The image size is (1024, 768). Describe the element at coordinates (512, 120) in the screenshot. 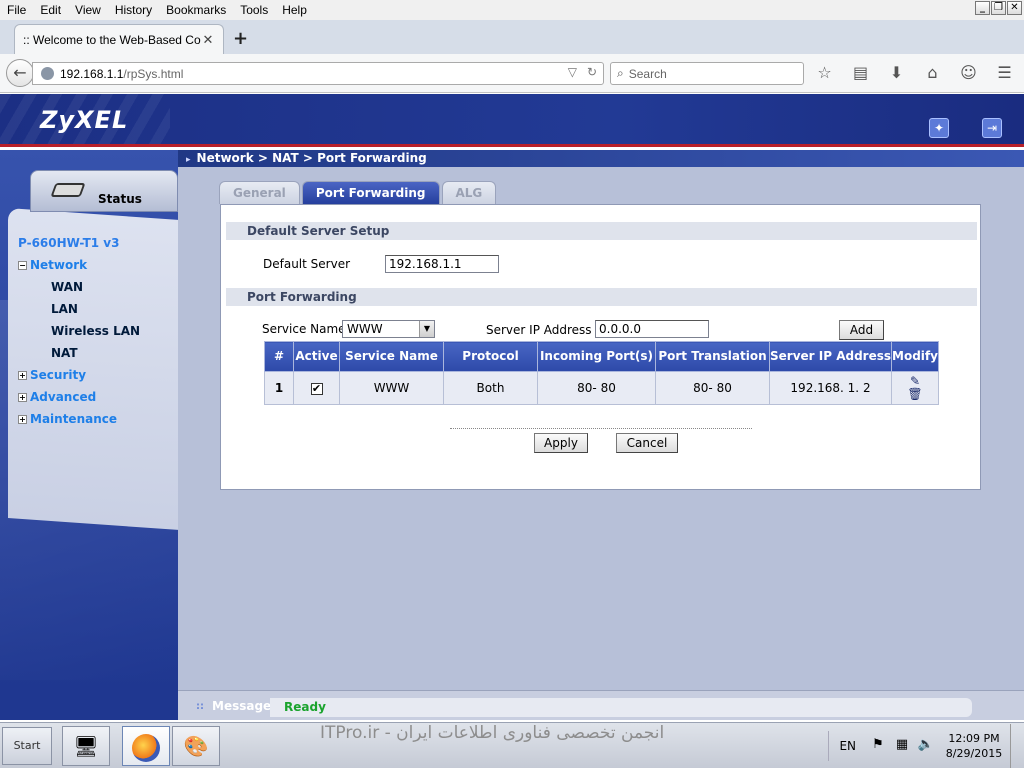

I see `zyxel-header: ZyXEL ✦ ⇥` at that location.